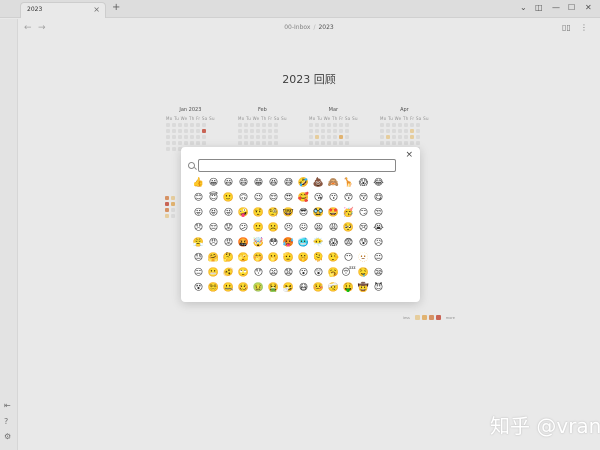  I want to click on emoji-option: 🦒, so click(348, 183).